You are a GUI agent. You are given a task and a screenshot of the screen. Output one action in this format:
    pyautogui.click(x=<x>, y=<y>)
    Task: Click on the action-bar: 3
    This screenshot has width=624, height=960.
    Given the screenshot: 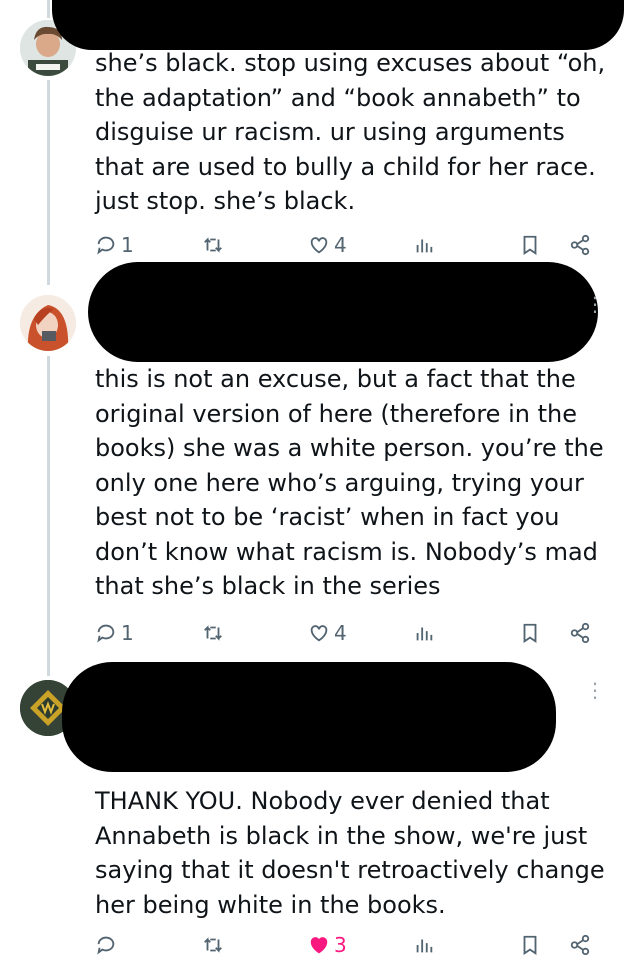 What is the action you would take?
    pyautogui.click(x=352, y=945)
    